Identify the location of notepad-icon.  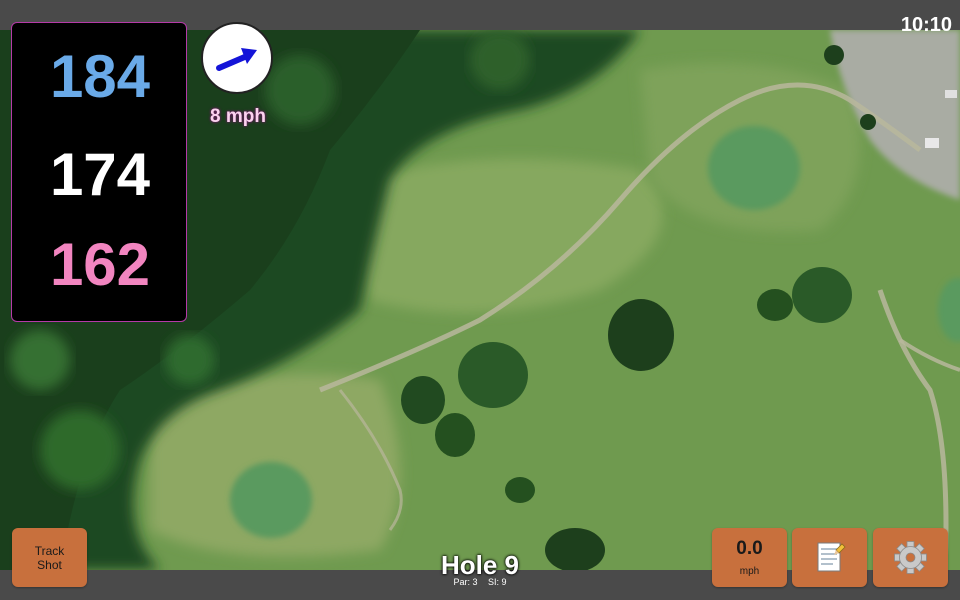
(831, 557).